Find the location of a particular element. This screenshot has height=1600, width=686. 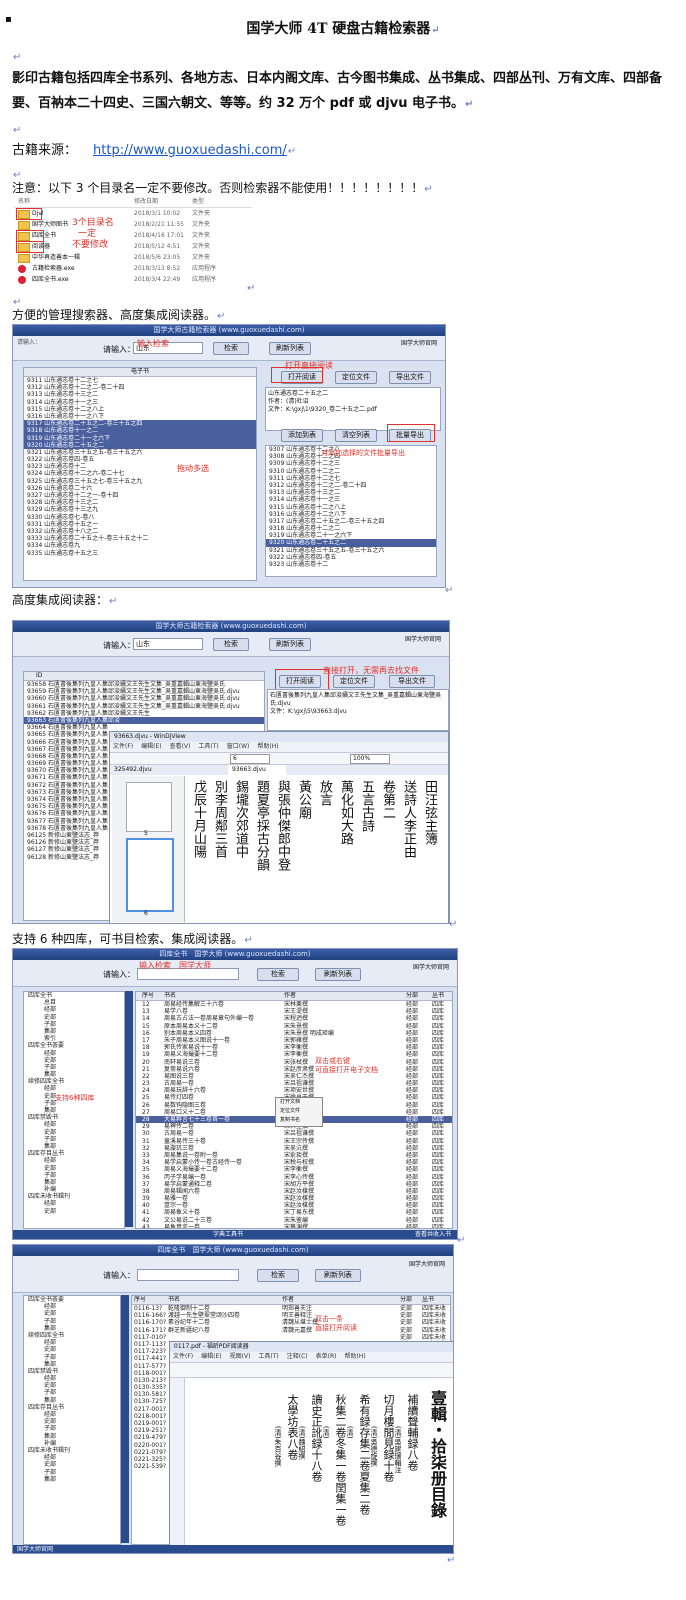

app2-search-button: 检索 is located at coordinates (231, 644).